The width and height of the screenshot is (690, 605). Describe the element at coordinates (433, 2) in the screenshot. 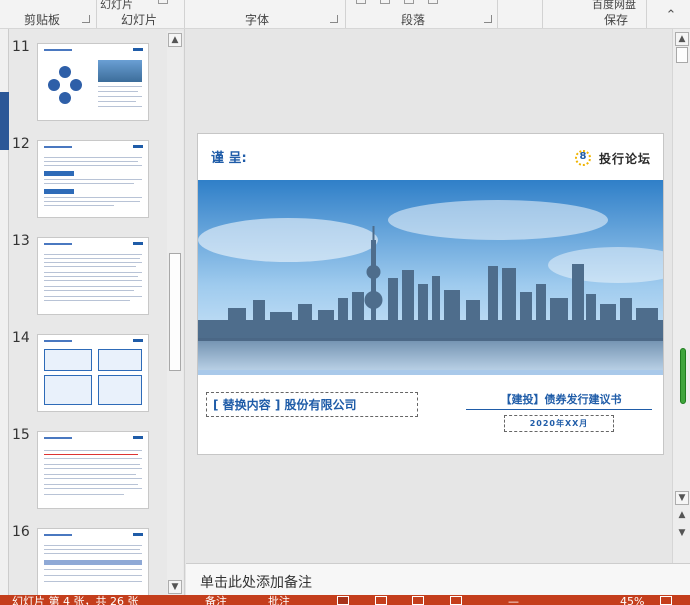

I see `justify-icon` at that location.